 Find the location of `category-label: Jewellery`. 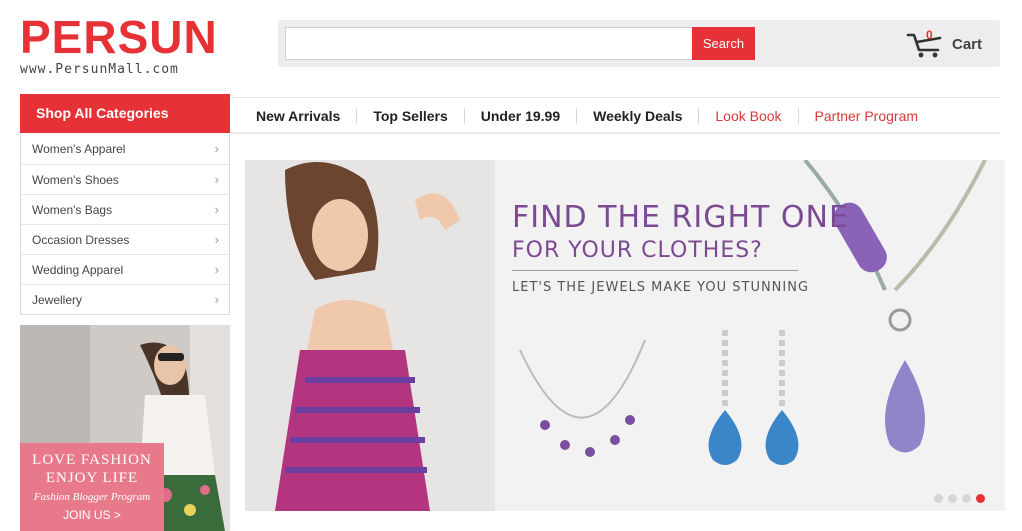

category-label: Jewellery is located at coordinates (57, 300).